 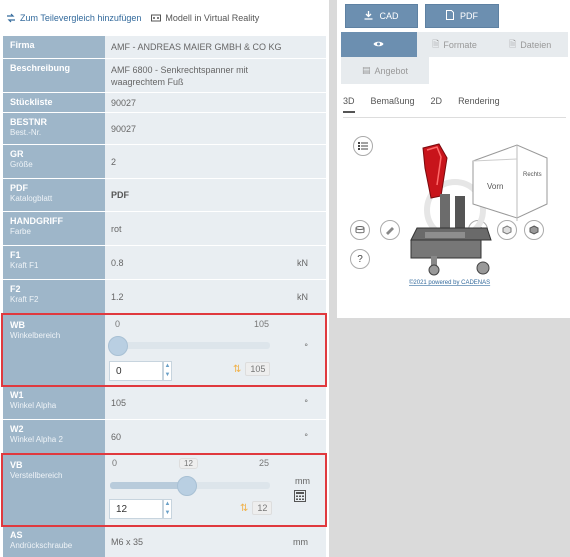 I want to click on pdf-link: PDF, so click(x=120, y=195).